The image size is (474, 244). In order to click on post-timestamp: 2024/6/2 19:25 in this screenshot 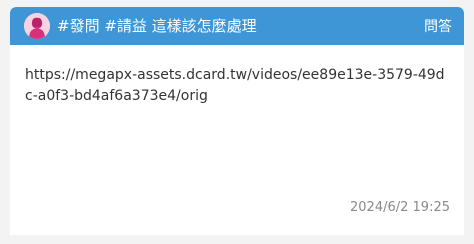, I will do `click(400, 207)`.